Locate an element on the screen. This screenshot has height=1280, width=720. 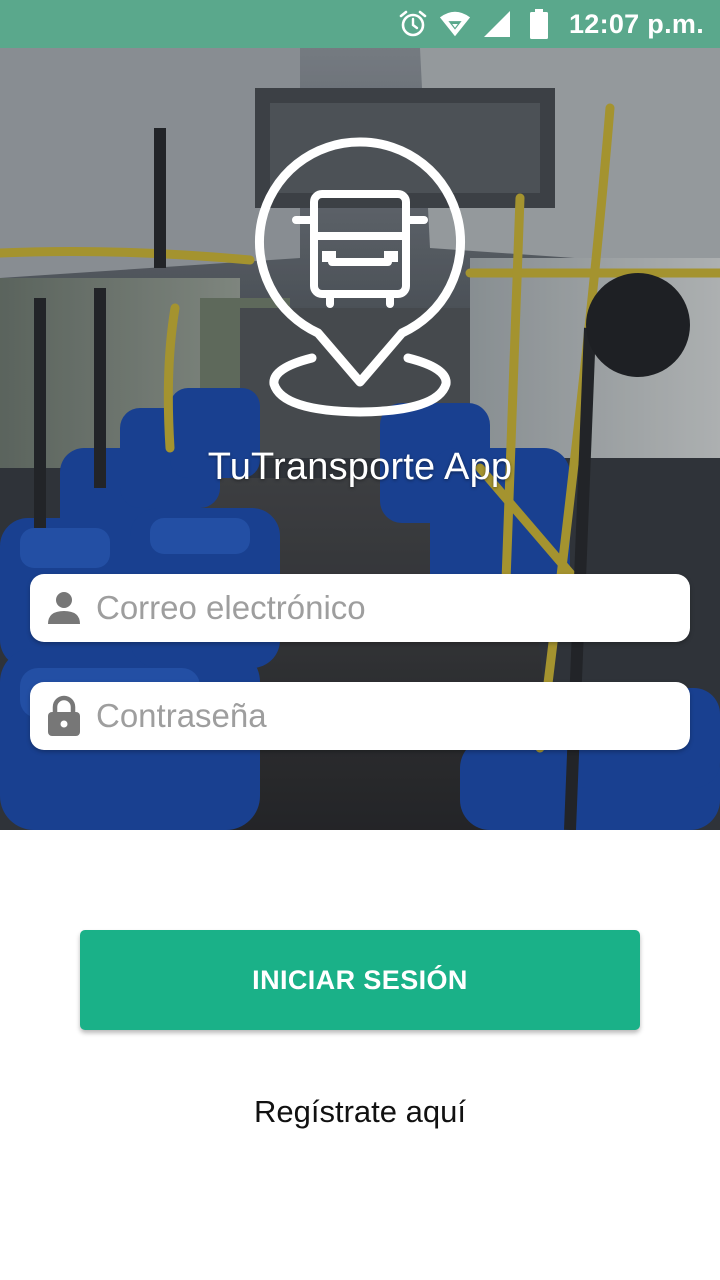
password-input is located at coordinates (393, 716).